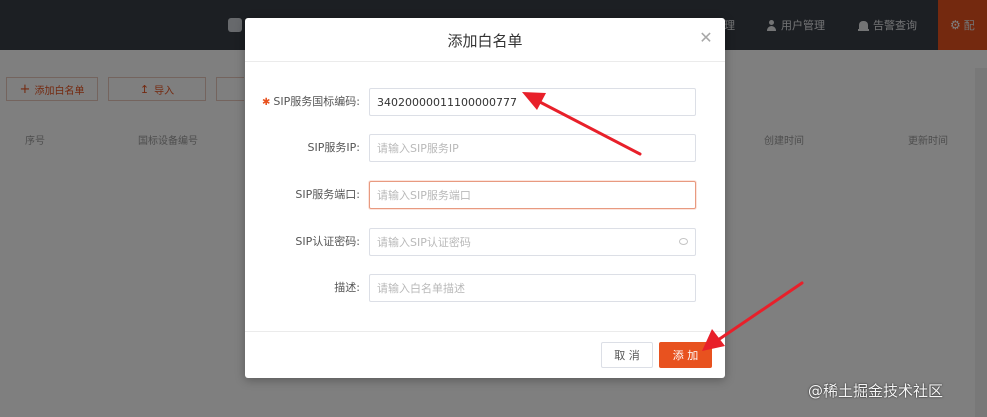 The image size is (987, 417). What do you see at coordinates (876, 391) in the screenshot?
I see `watermark-text: @稀土掘金技术社区` at bounding box center [876, 391].